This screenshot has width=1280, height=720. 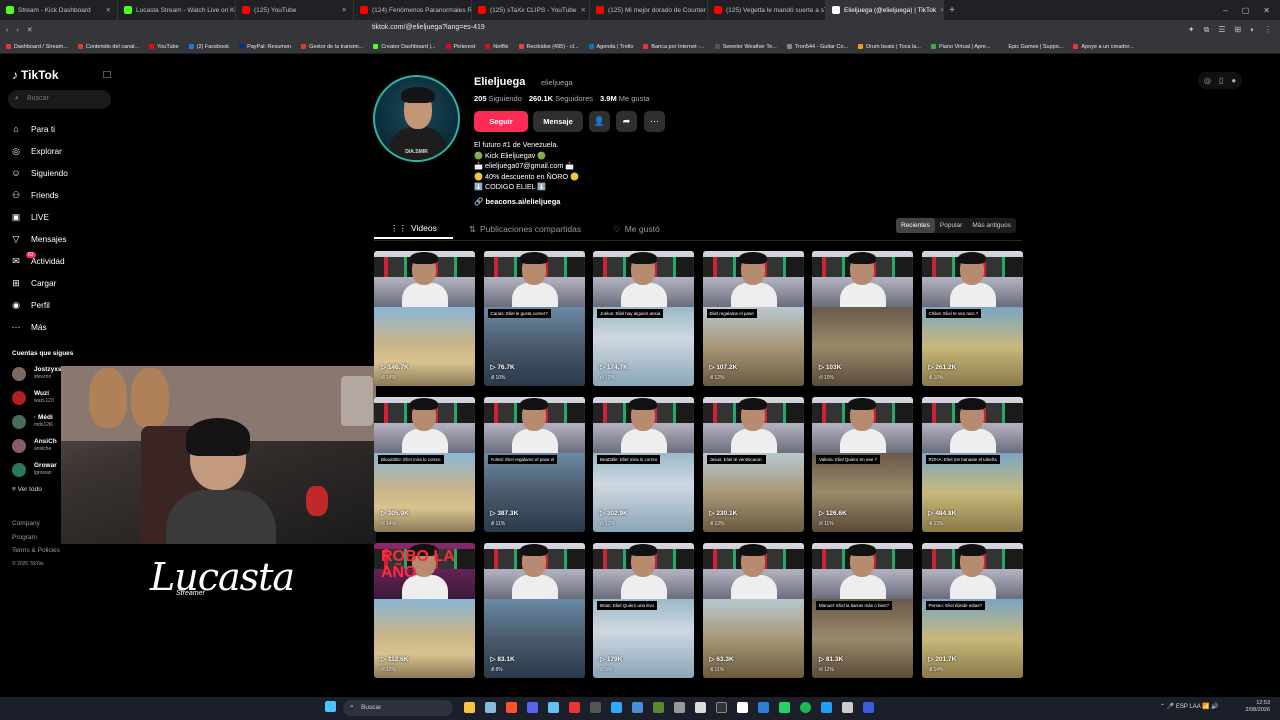 What do you see at coordinates (60, 283) in the screenshot?
I see `sidebar-item-cargar: ⊞ Cargar` at bounding box center [60, 283].